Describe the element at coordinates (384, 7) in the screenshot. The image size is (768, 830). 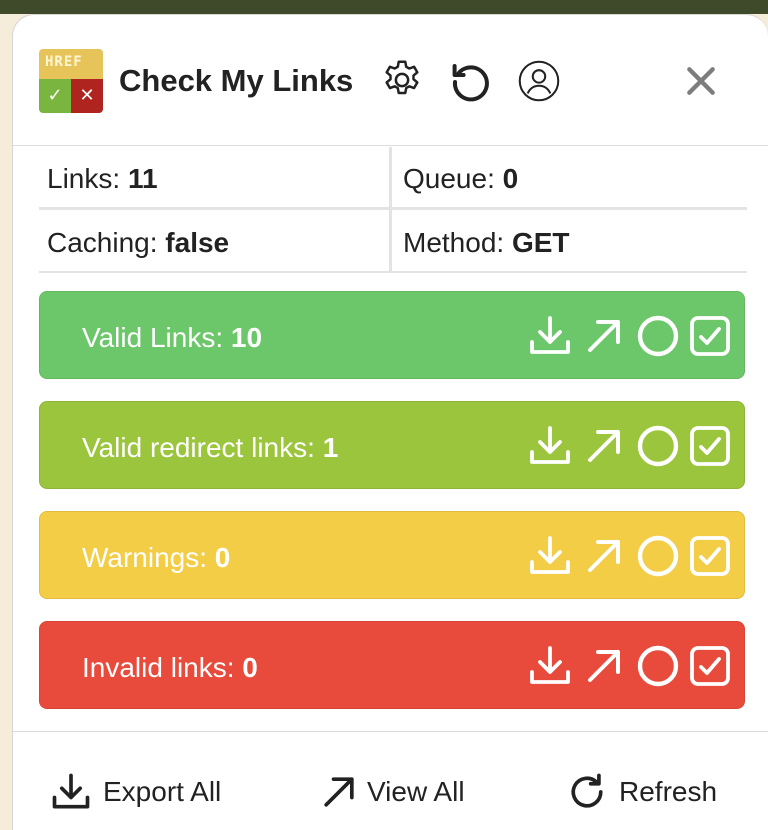
I see `browser-toolbar-edge` at that location.